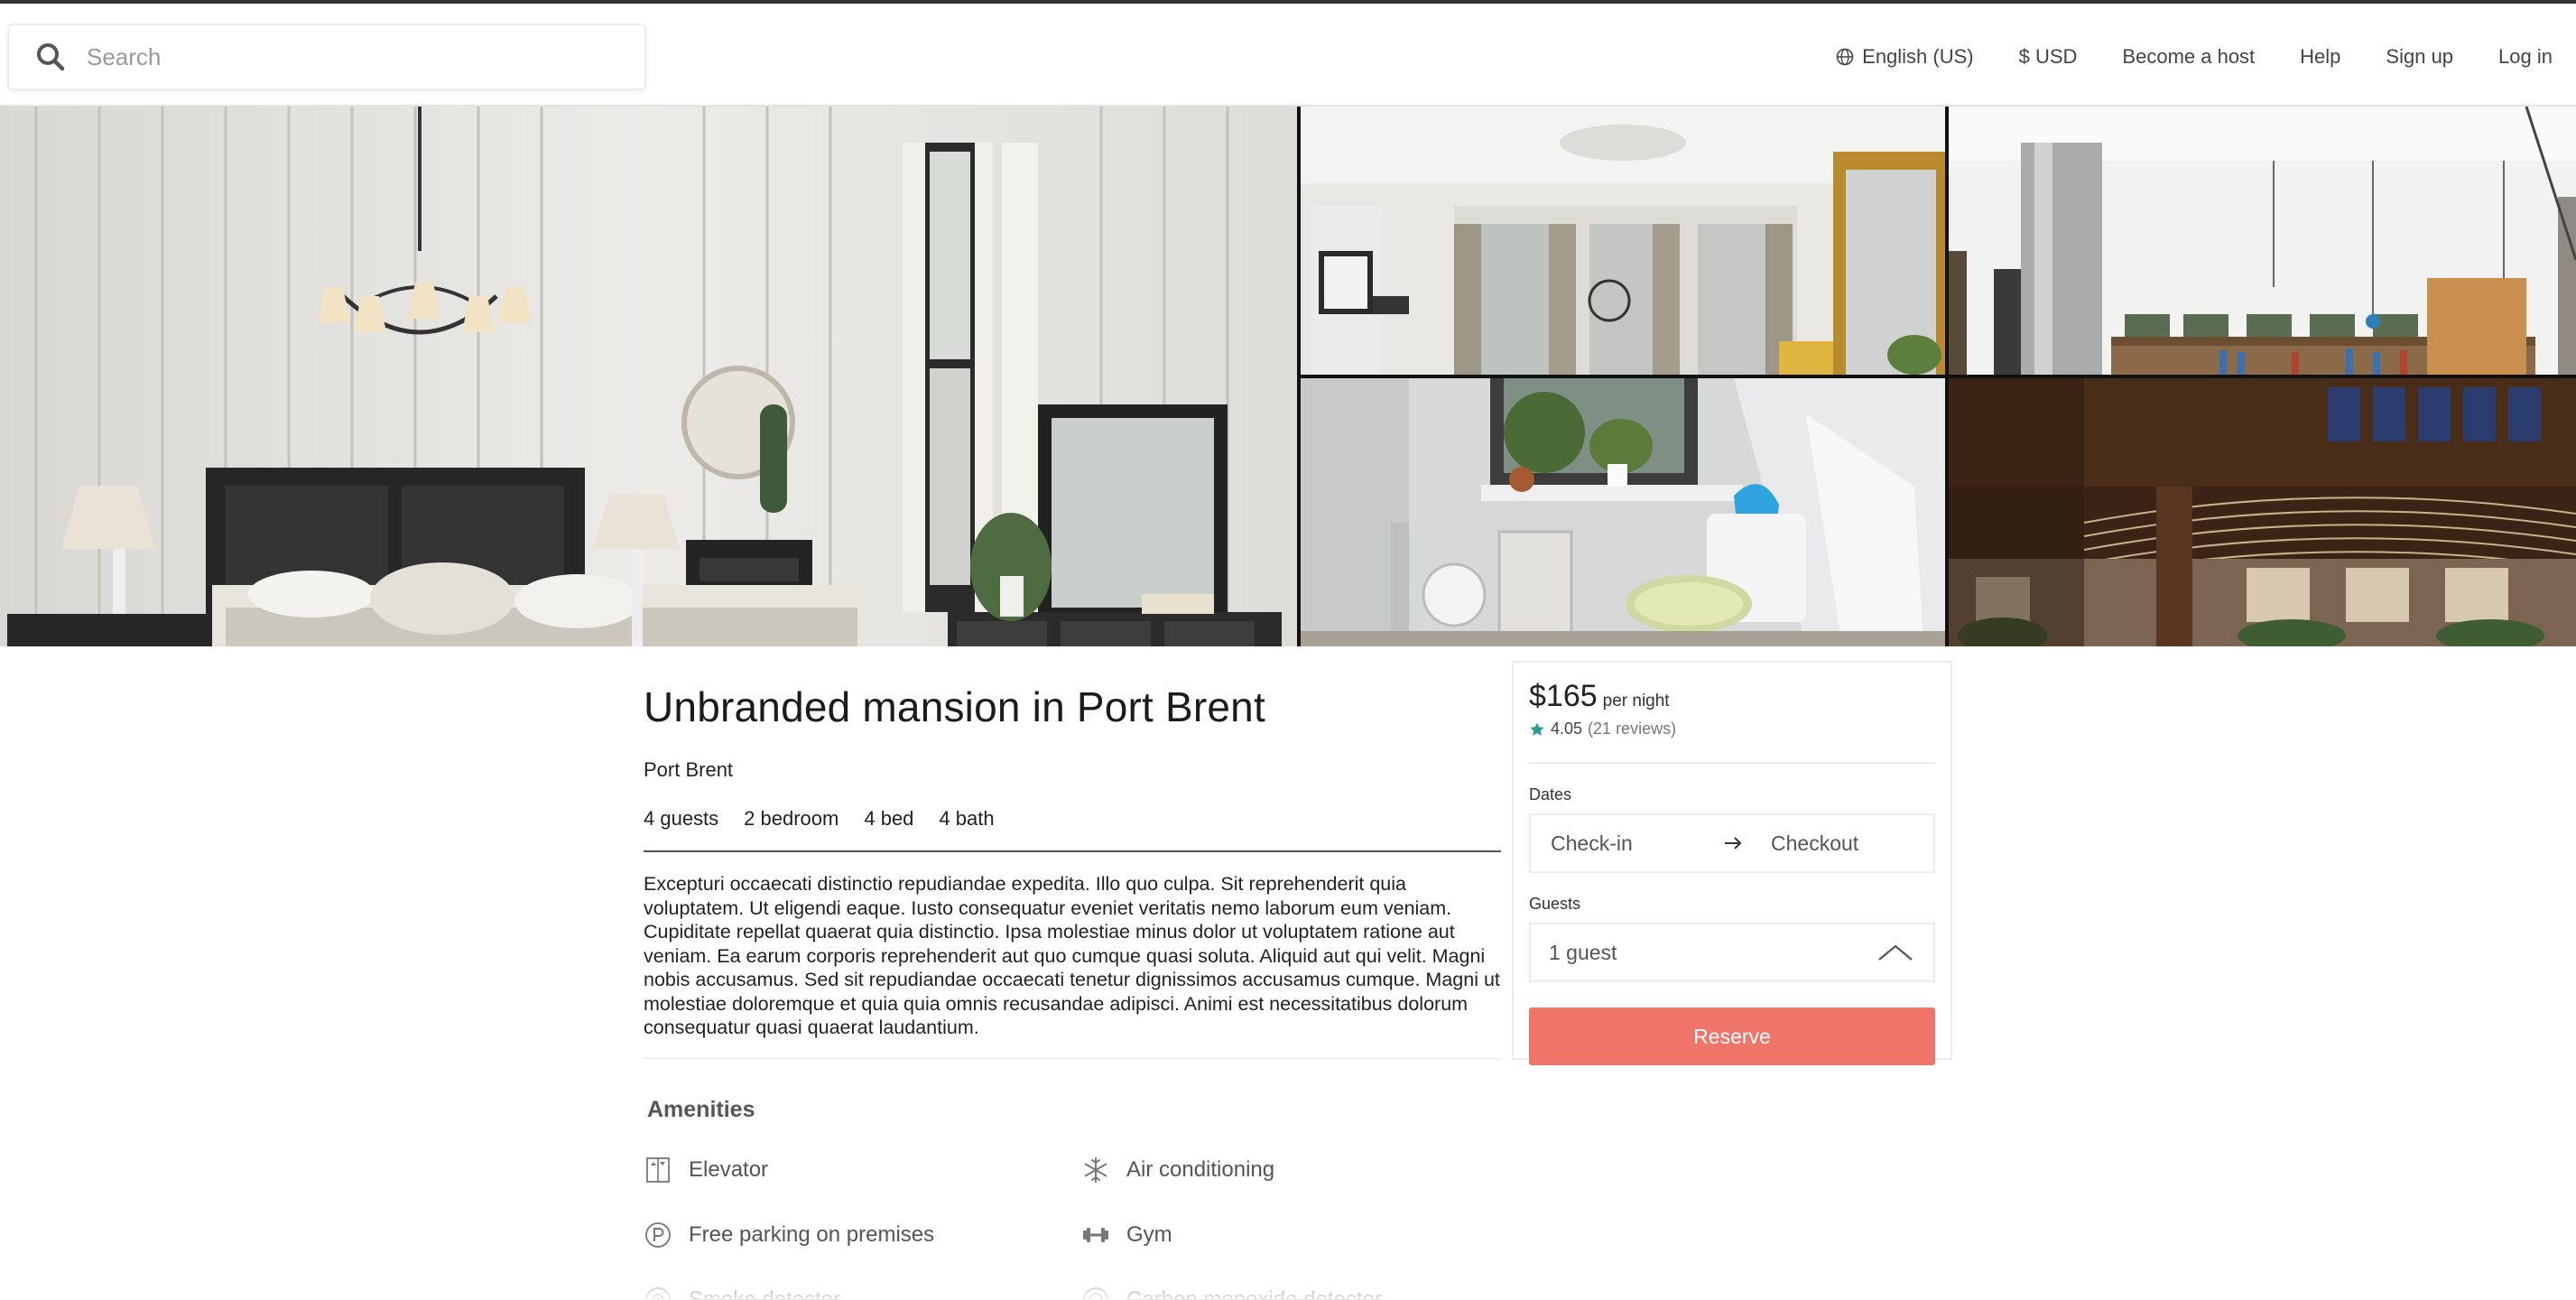 Image resolution: width=2576 pixels, height=1300 pixels. Describe the element at coordinates (1918, 57) in the screenshot. I see `language-label: English (US)` at that location.